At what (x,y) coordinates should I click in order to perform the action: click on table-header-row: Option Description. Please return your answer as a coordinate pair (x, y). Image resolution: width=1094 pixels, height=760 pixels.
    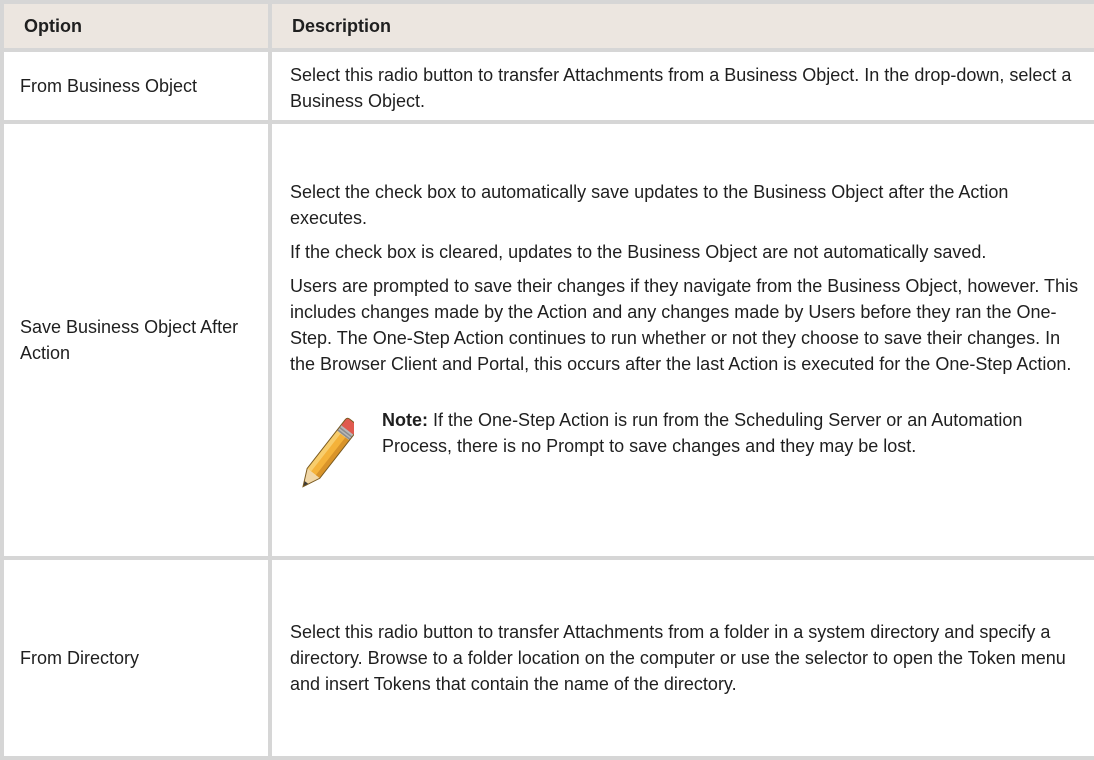
    Looking at the image, I should click on (547, 26).